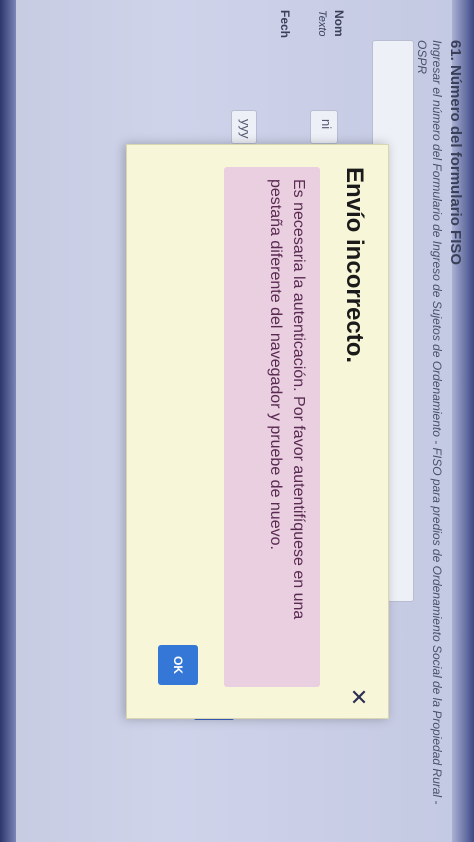 This screenshot has width=474, height=842. Describe the element at coordinates (178, 665) in the screenshot. I see `ok-button: OK` at that location.